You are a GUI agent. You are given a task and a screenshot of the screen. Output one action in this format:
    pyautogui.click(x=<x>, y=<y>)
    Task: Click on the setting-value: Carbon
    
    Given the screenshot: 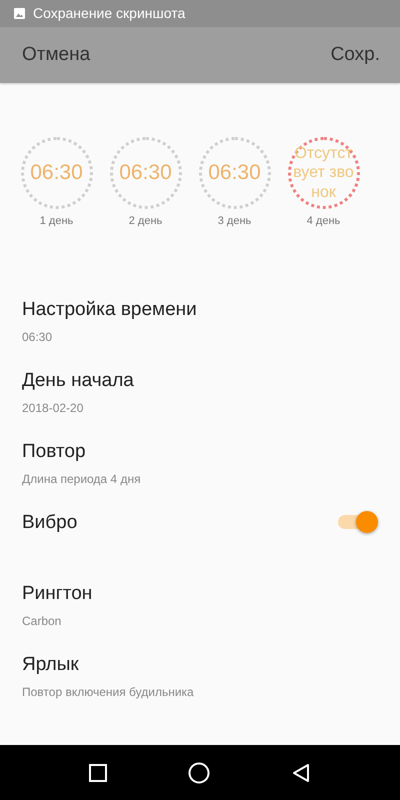 What is the action you would take?
    pyautogui.click(x=42, y=621)
    